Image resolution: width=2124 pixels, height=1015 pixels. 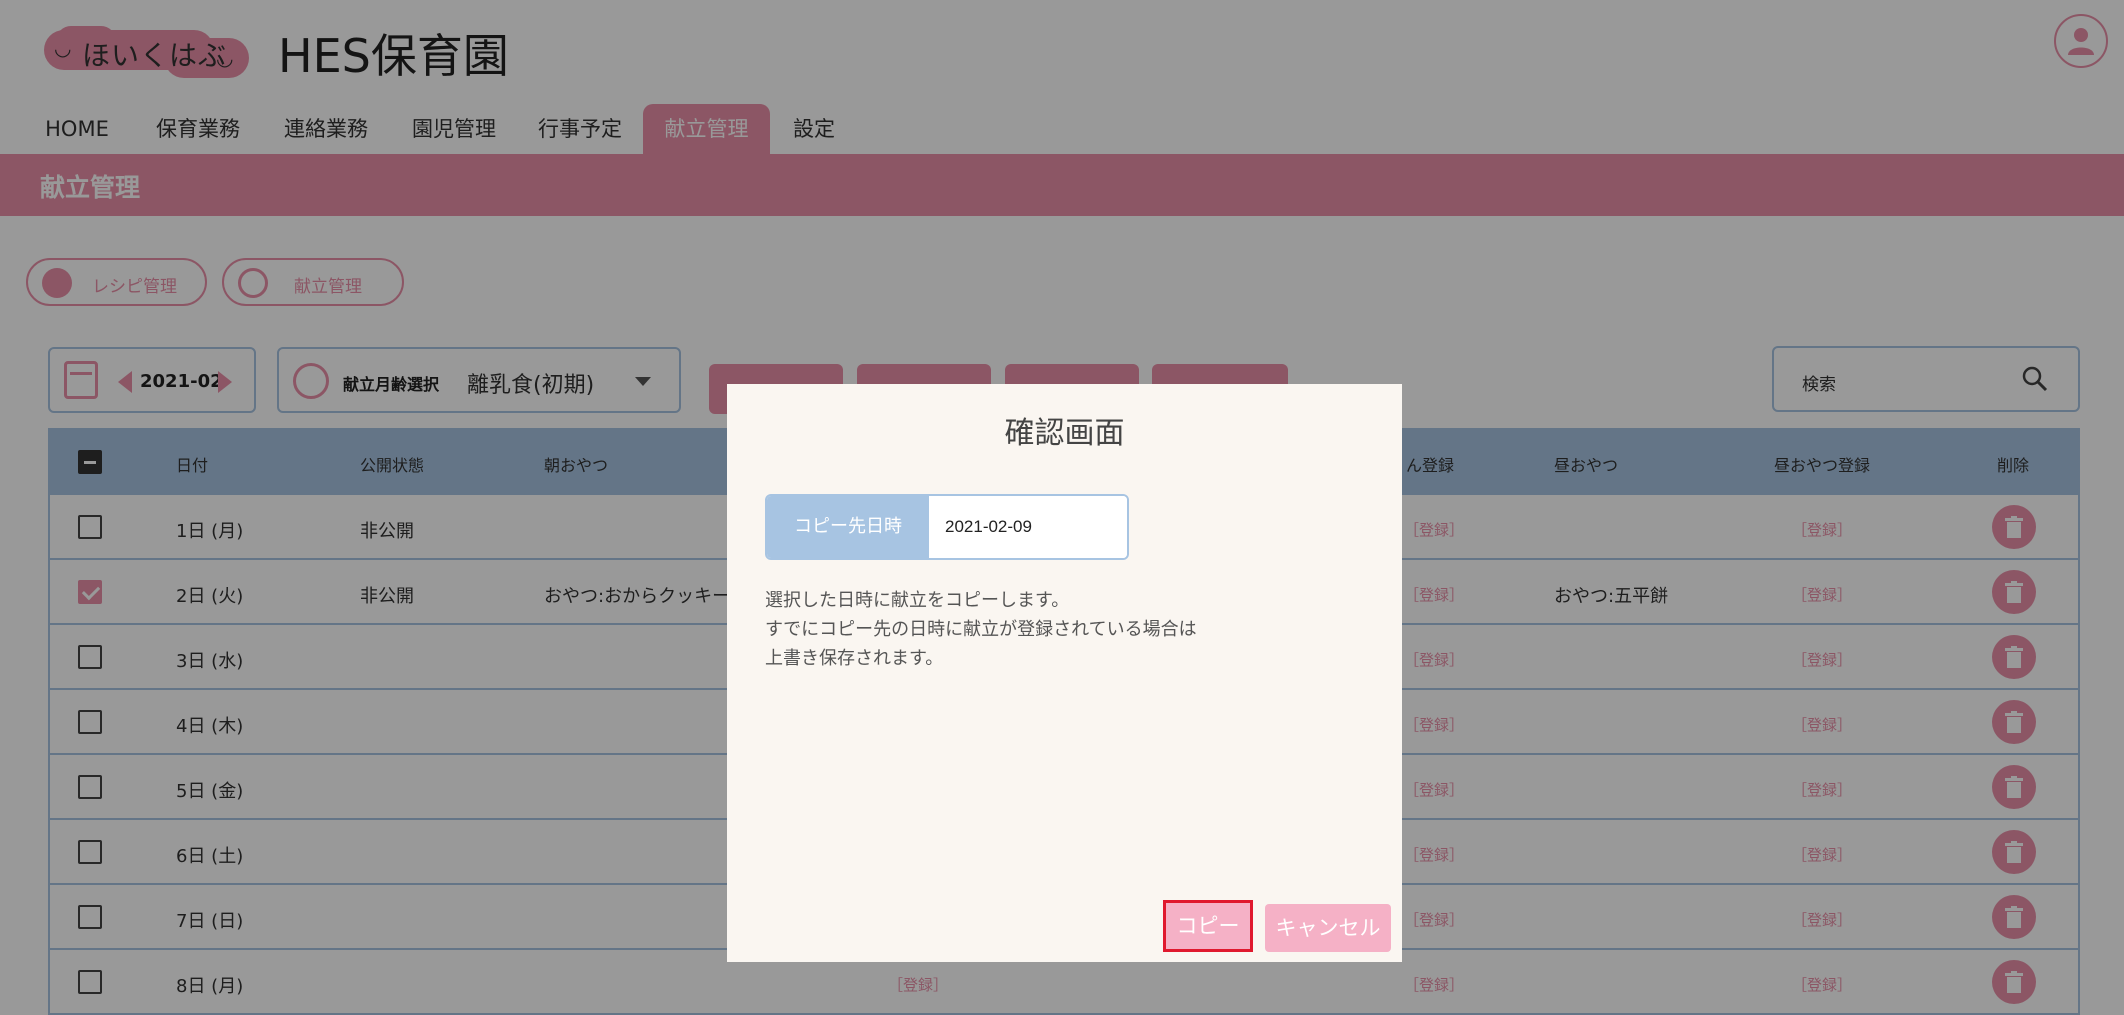 I want to click on dialog-message-line: すでにコピー先の日時に献立が登録されている場合は, so click(x=981, y=629).